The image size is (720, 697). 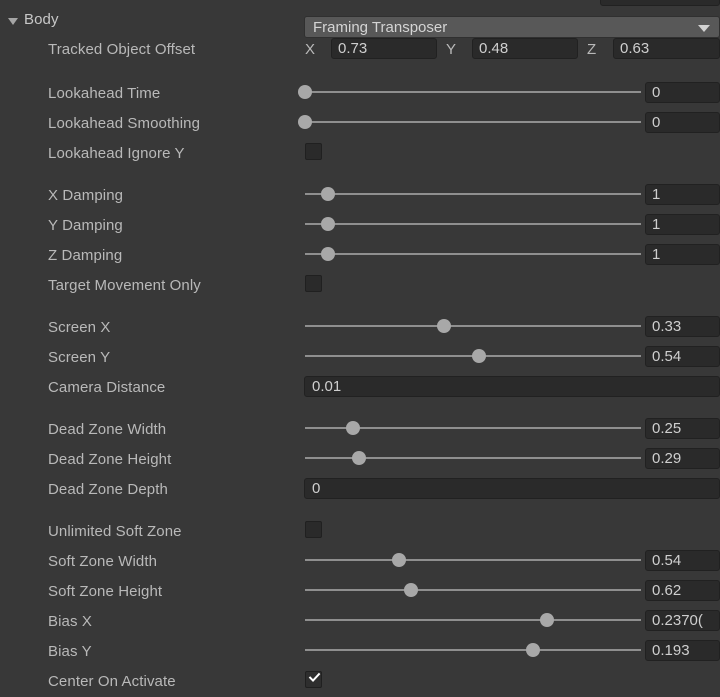 I want to click on property-value-field-wide: 0.01, so click(x=512, y=386).